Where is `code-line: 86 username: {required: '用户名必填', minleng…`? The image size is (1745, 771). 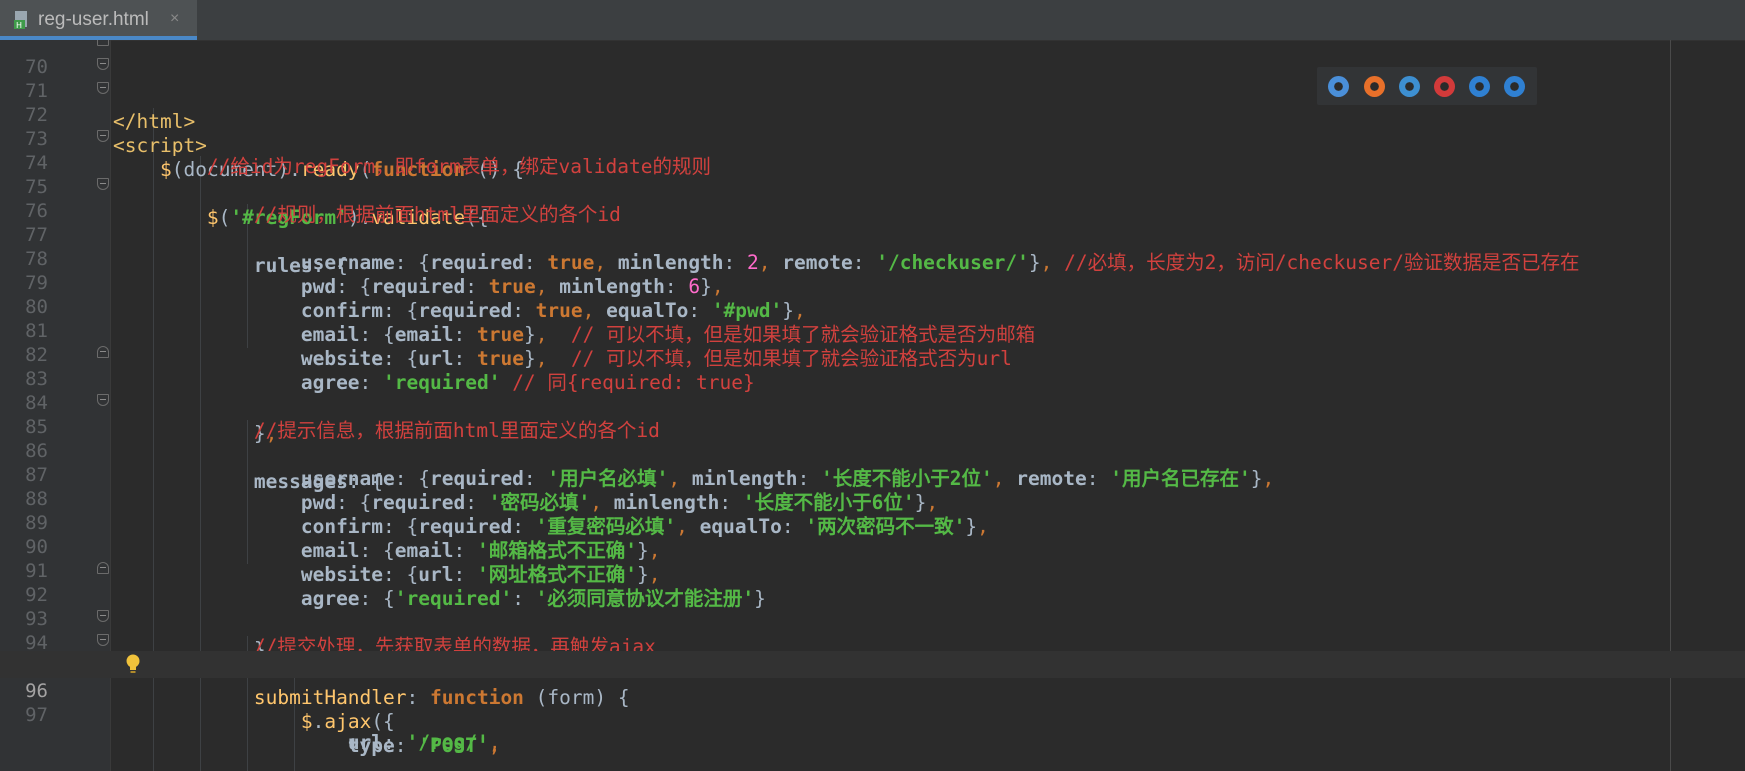
code-line: 86 username: {required: '用户名必填', minleng… is located at coordinates (872, 450).